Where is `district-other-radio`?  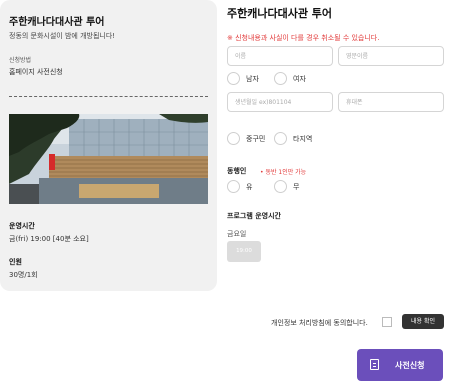
district-other-radio is located at coordinates (280, 138).